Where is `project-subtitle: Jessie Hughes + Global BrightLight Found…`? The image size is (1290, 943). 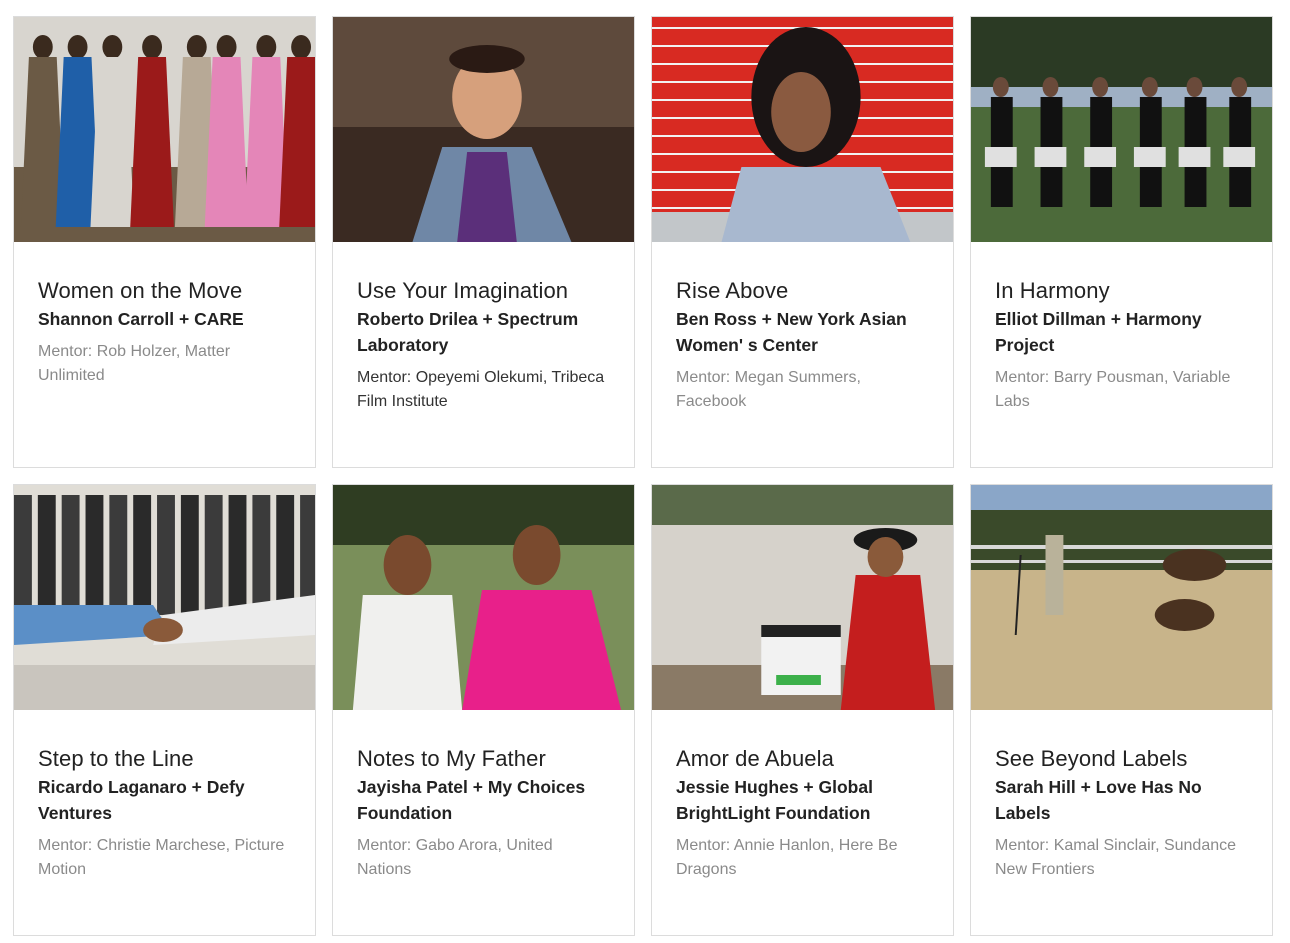
project-subtitle: Jessie Hughes + Global BrightLight Found… is located at coordinates (774, 800).